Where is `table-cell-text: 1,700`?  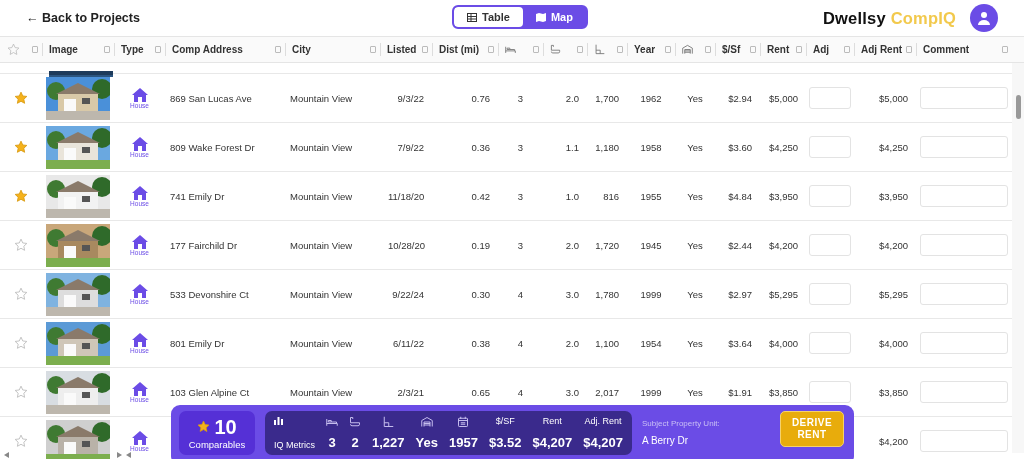 table-cell-text: 1,700 is located at coordinates (607, 98).